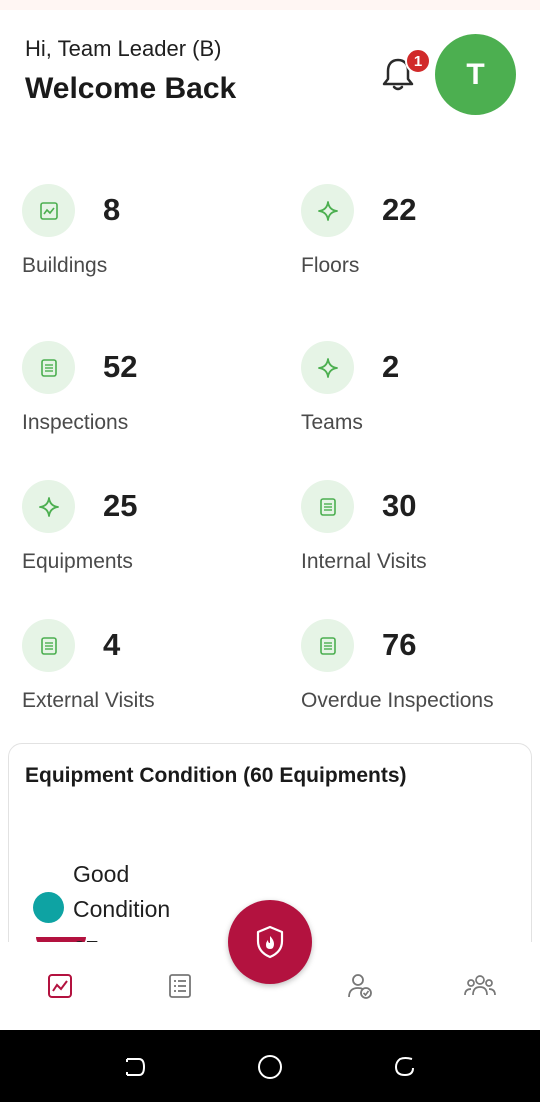  I want to click on welcome-title: Welcome Back, so click(131, 88).